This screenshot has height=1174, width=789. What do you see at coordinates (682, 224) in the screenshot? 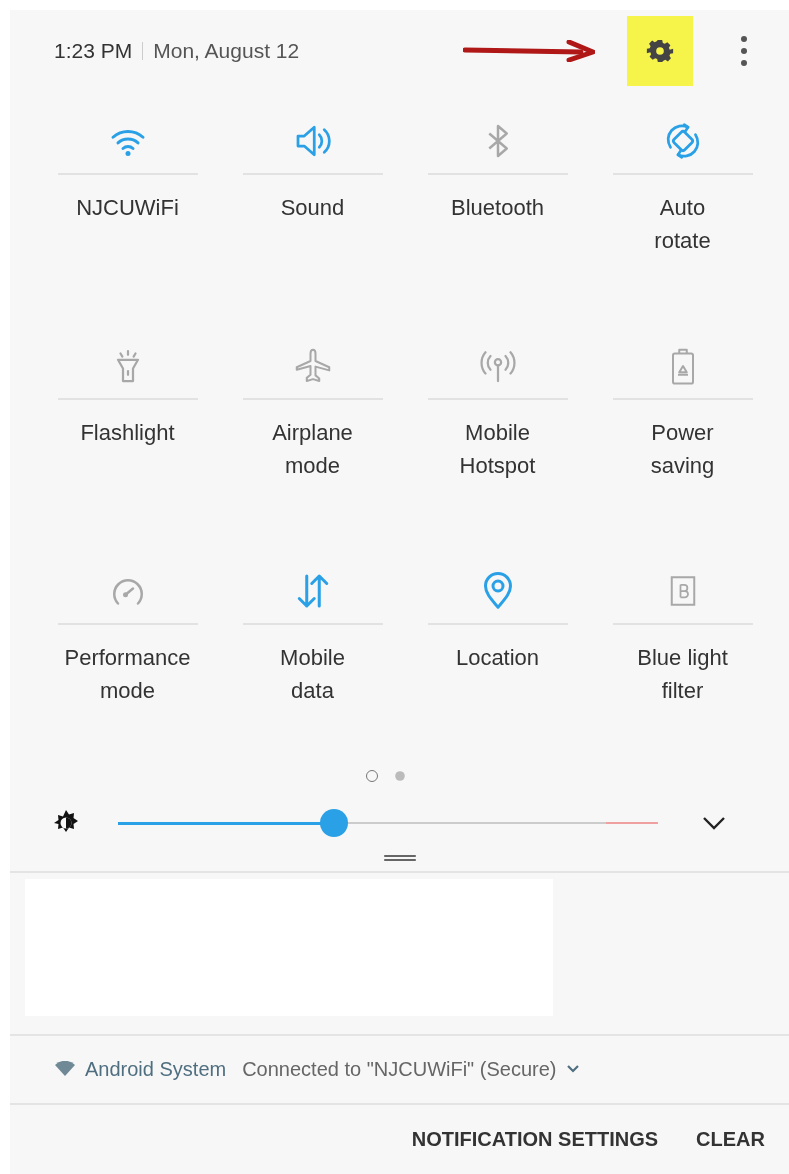
I see `tile-label: Auto rotate` at bounding box center [682, 224].